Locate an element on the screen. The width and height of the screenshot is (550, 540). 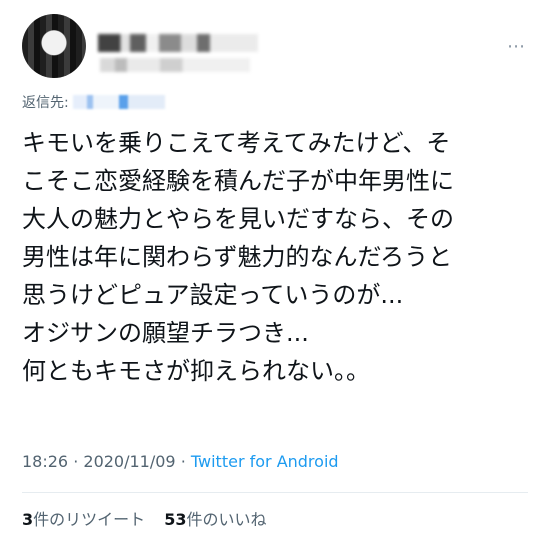
likes-count: 53 is located at coordinates (175, 519).